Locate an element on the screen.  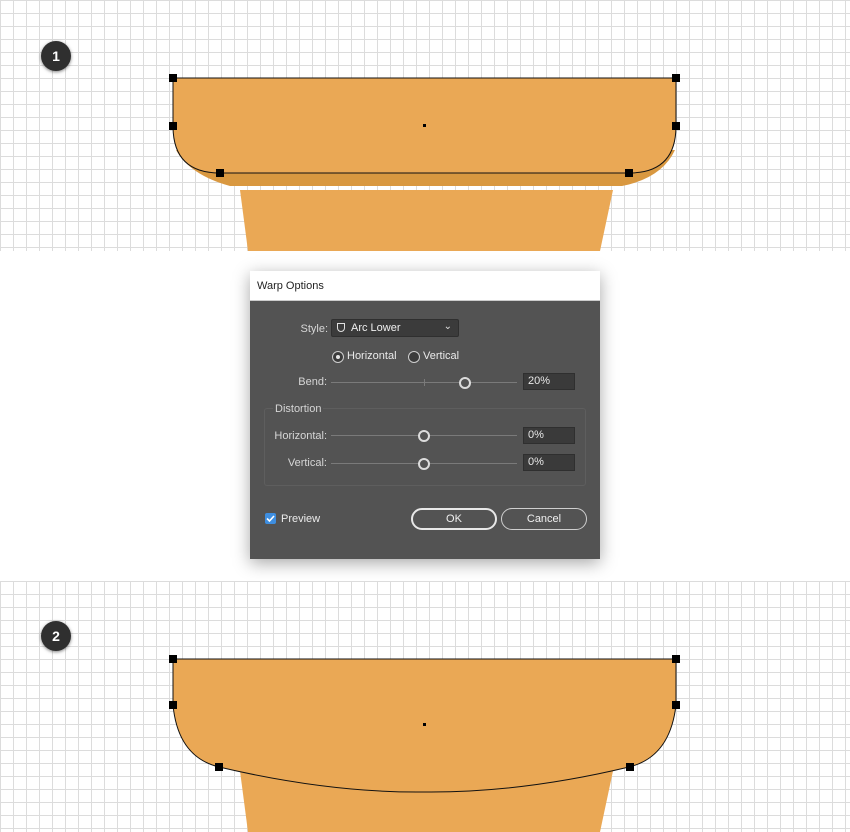
step-badge-2: 2 is located at coordinates (56, 636).